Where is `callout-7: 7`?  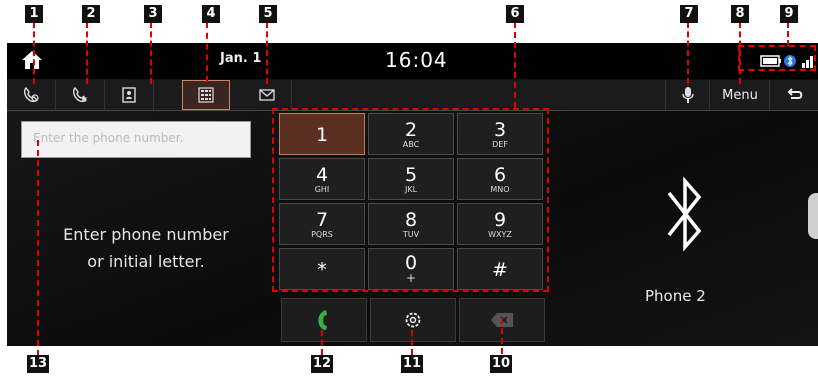 callout-7: 7 is located at coordinates (689, 14).